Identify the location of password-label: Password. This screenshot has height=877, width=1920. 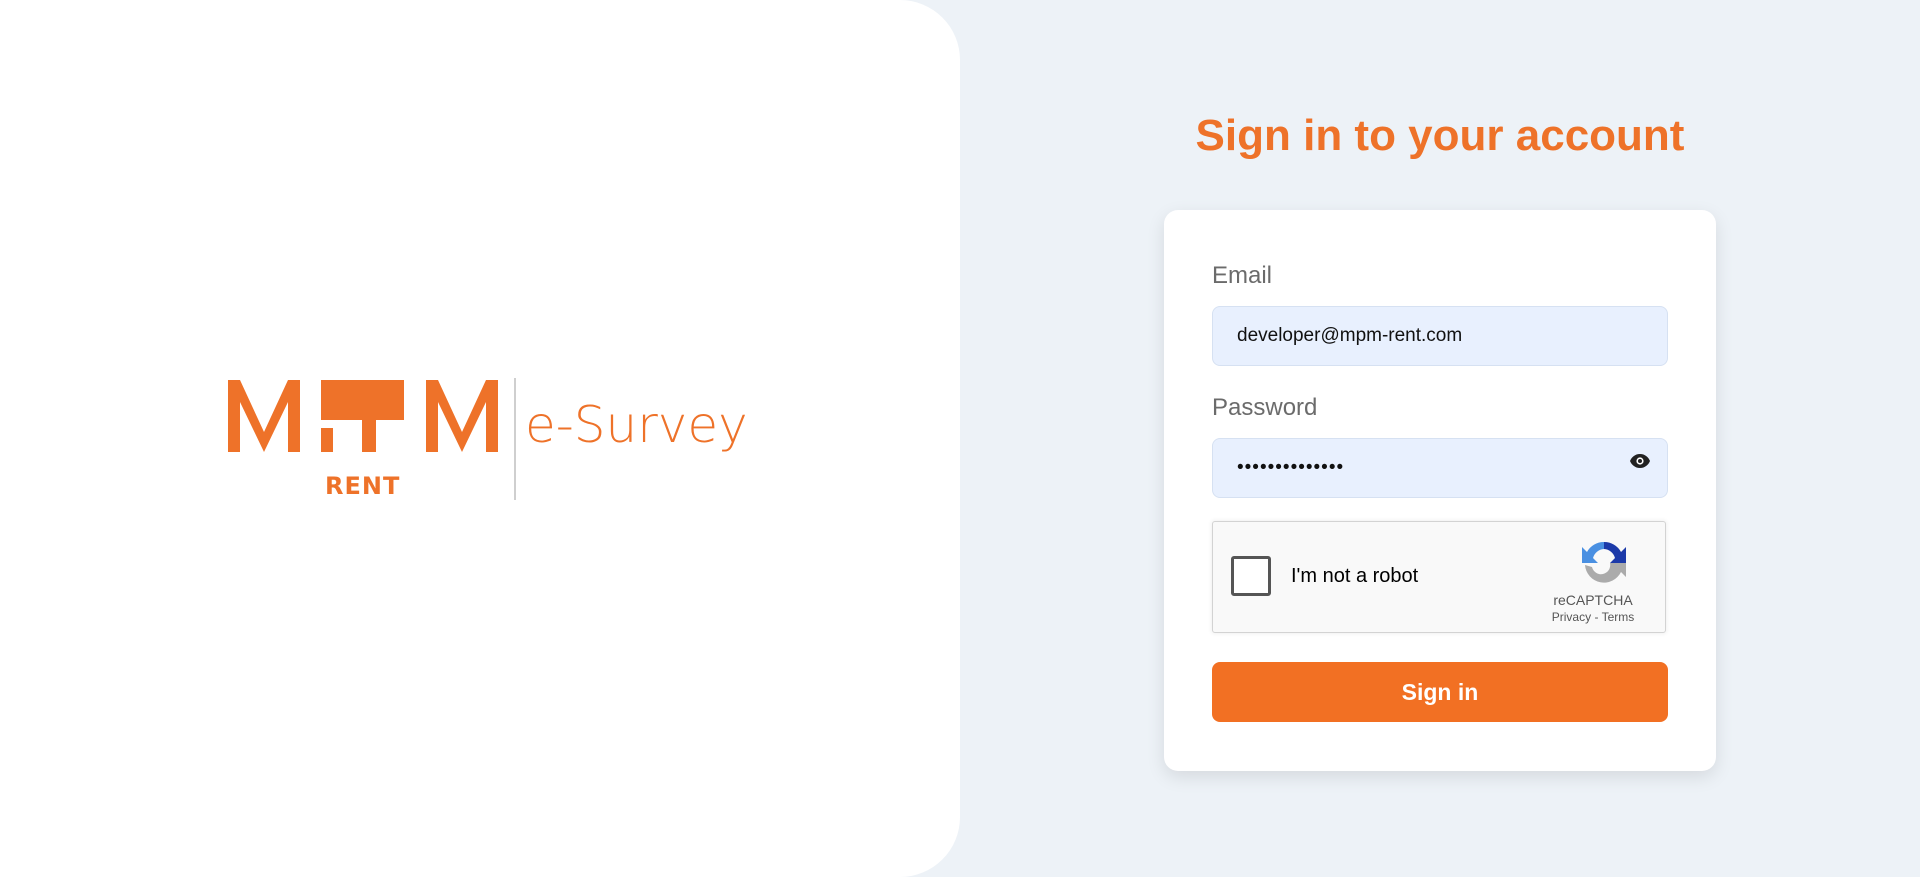
(1265, 407).